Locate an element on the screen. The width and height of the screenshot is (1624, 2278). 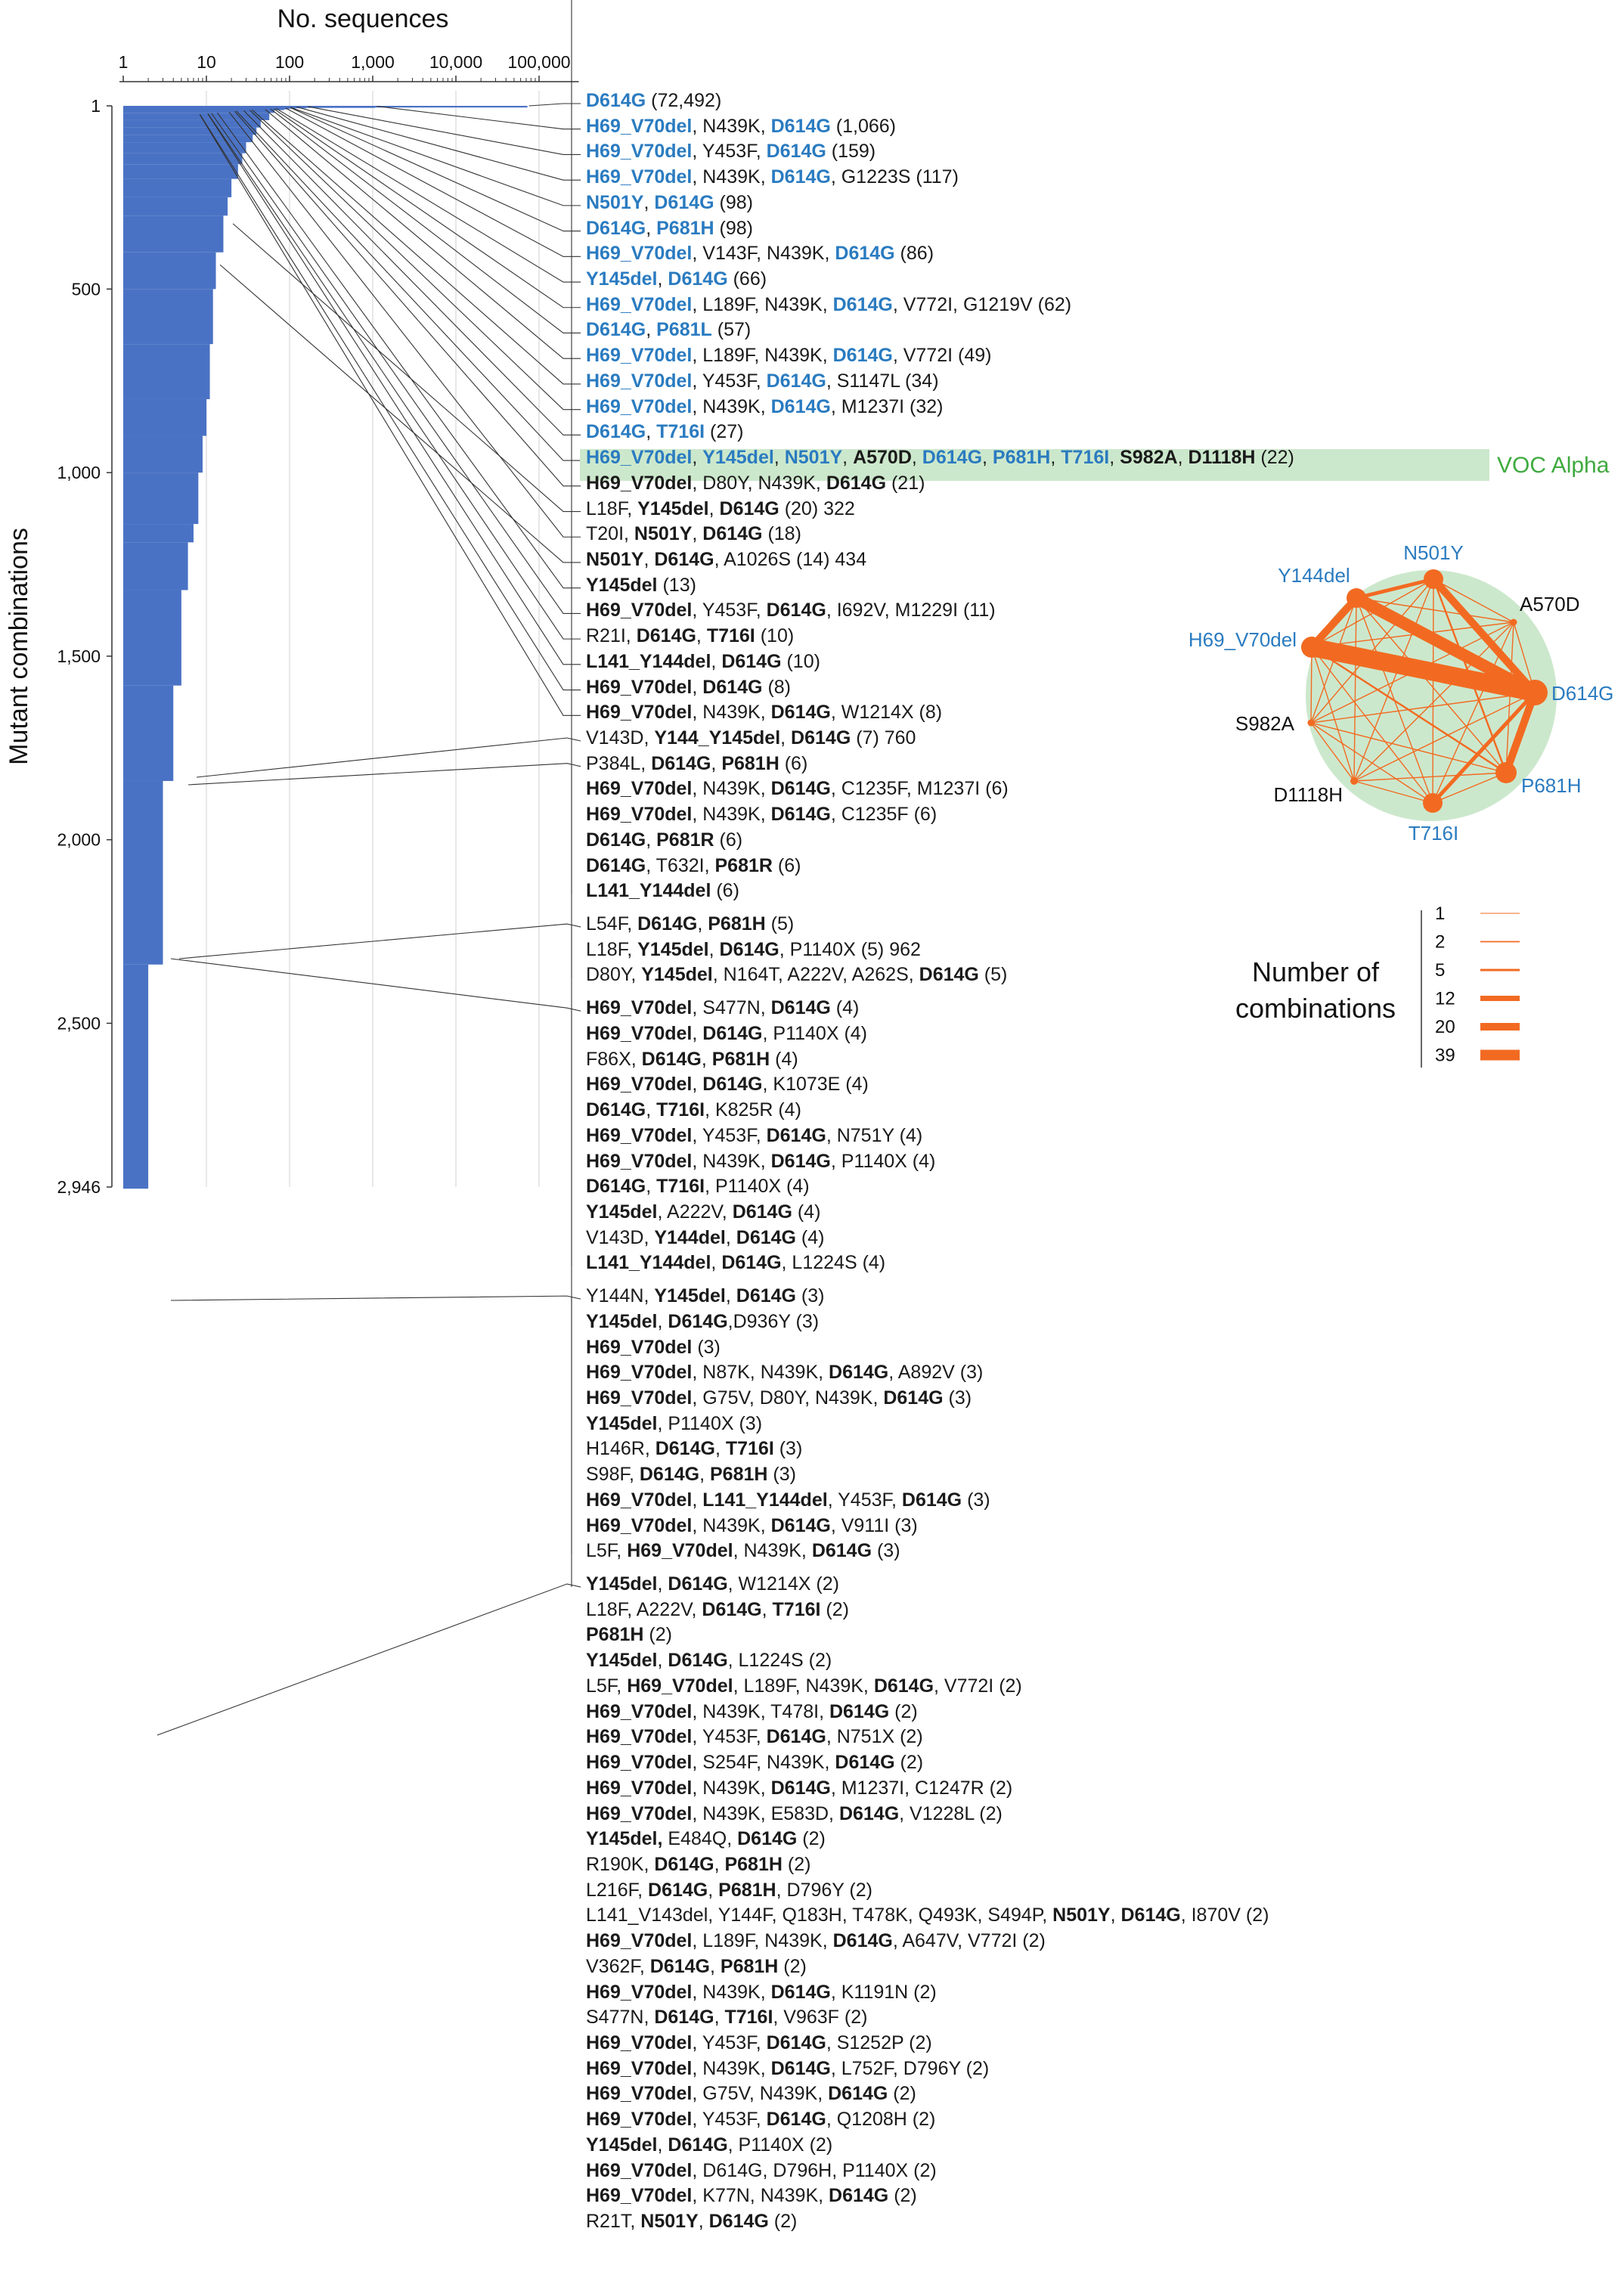
combination-label: H69_V70del, D614G, P1140X (4) is located at coordinates (727, 1033).